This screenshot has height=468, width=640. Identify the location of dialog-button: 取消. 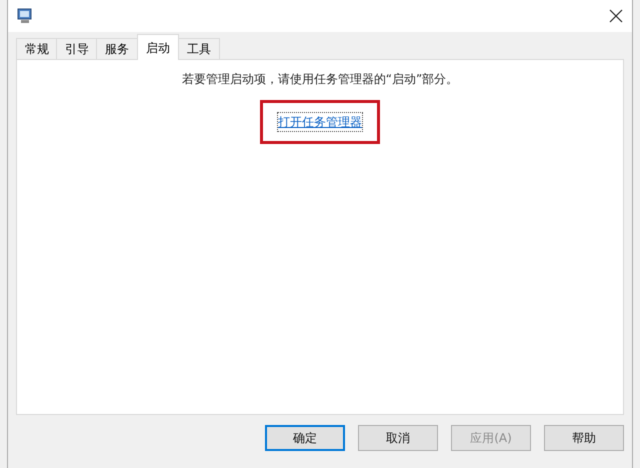
(398, 438).